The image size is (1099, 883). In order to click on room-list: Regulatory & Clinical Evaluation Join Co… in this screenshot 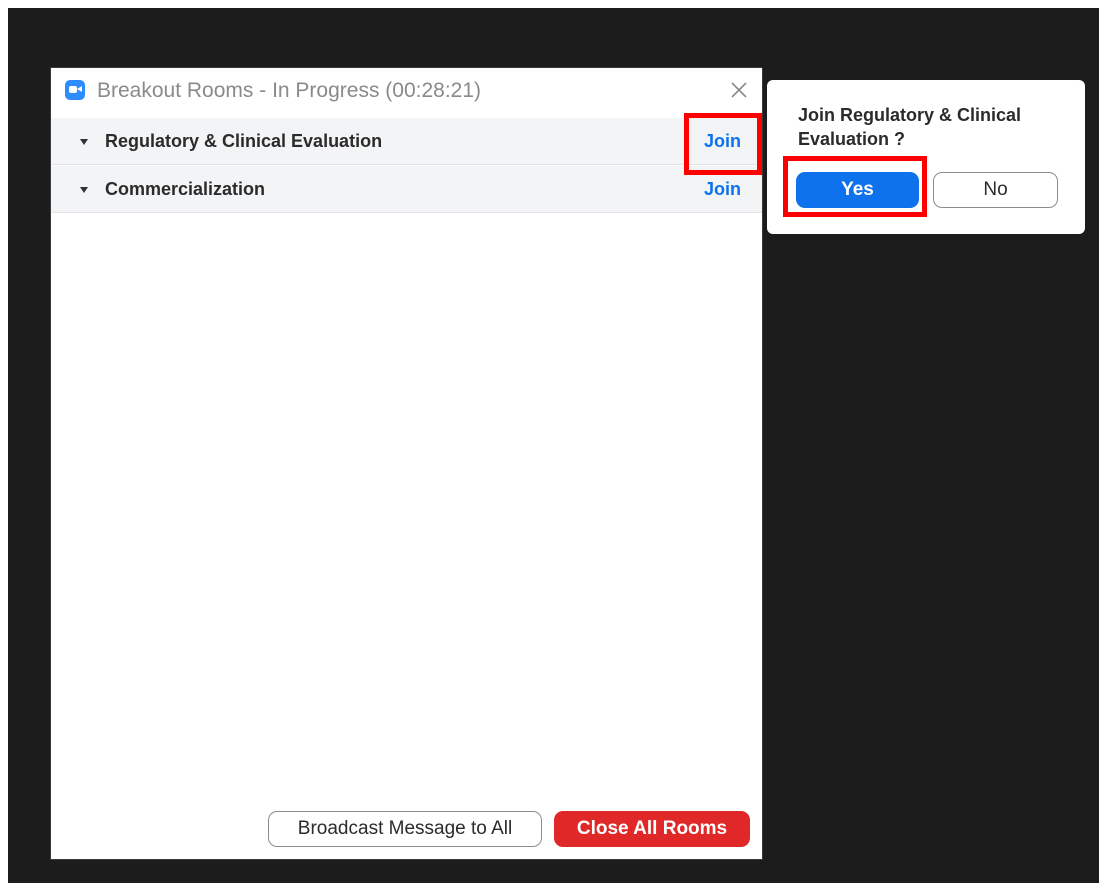, I will do `click(406, 165)`.